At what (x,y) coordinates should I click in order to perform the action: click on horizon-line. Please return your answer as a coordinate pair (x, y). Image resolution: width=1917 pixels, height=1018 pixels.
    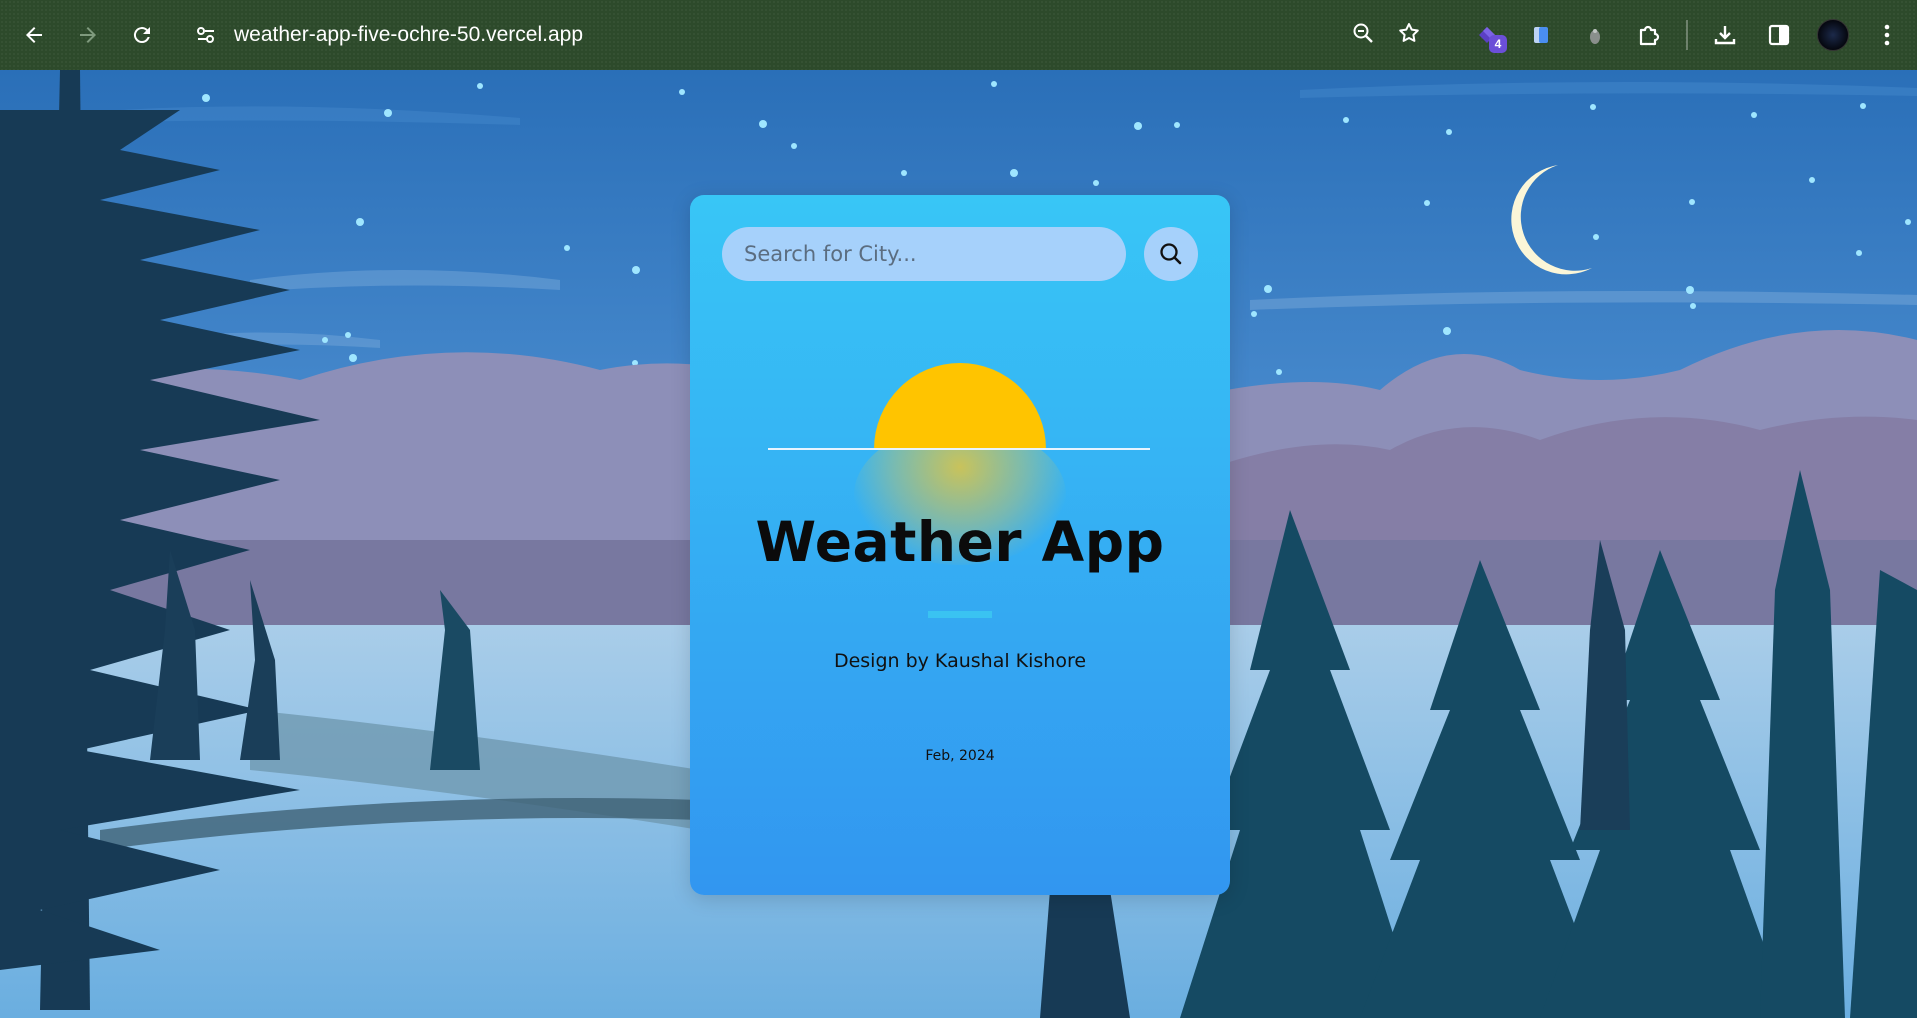
    Looking at the image, I should click on (959, 449).